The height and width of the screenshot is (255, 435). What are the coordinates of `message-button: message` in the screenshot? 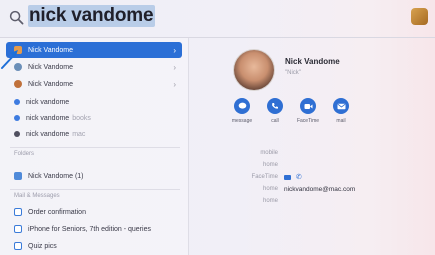 It's located at (242, 111).